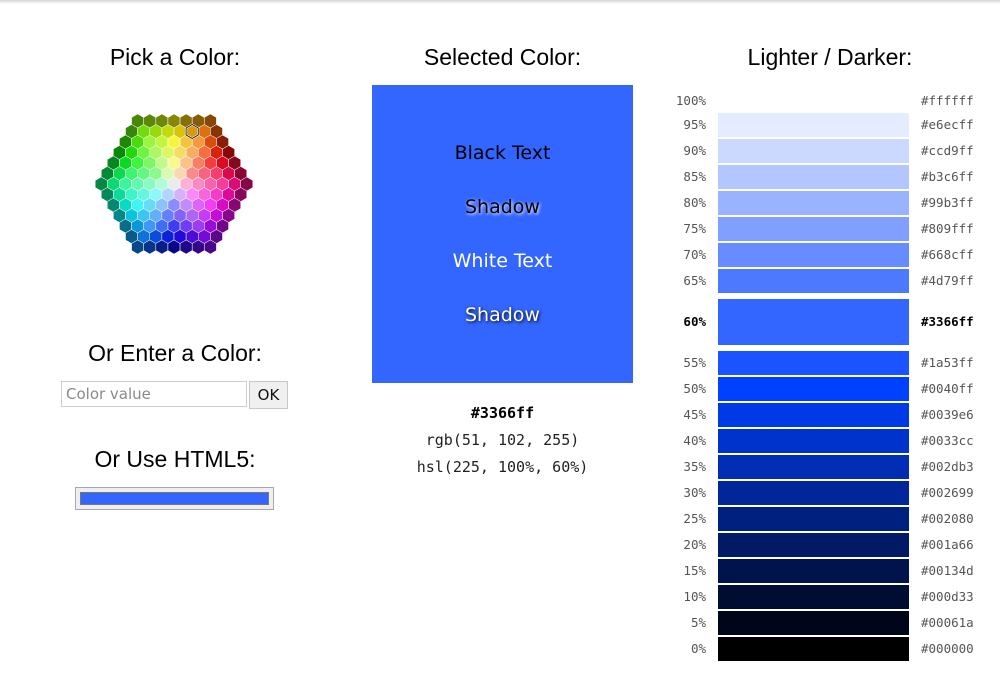 This screenshot has height=677, width=1000. What do you see at coordinates (947, 466) in the screenshot?
I see `shade-hex: #002db3` at bounding box center [947, 466].